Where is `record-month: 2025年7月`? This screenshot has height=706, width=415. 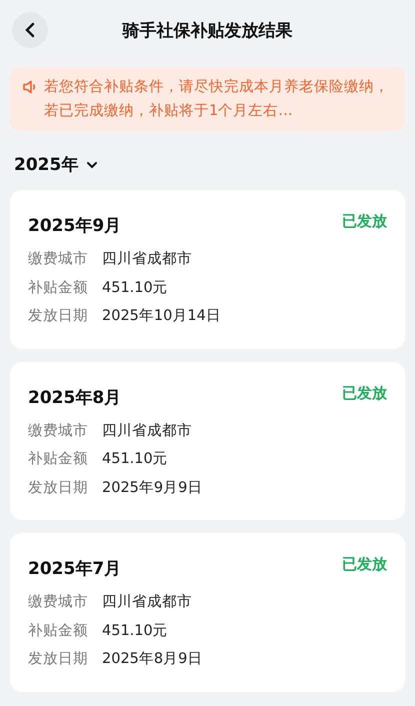
record-month: 2025年7月 is located at coordinates (75, 569).